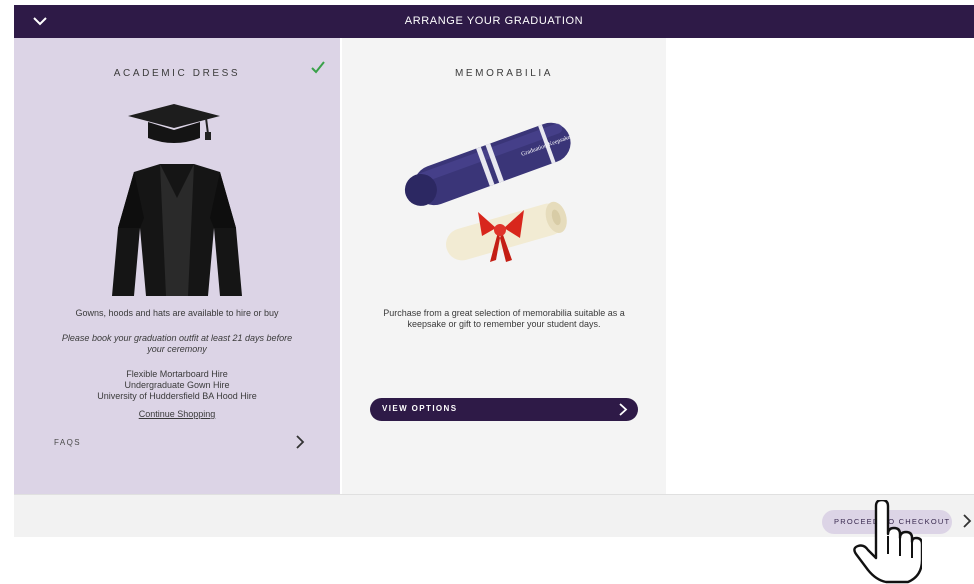  Describe the element at coordinates (504, 409) in the screenshot. I see `view-options-button: VIEW OPTIONS` at that location.